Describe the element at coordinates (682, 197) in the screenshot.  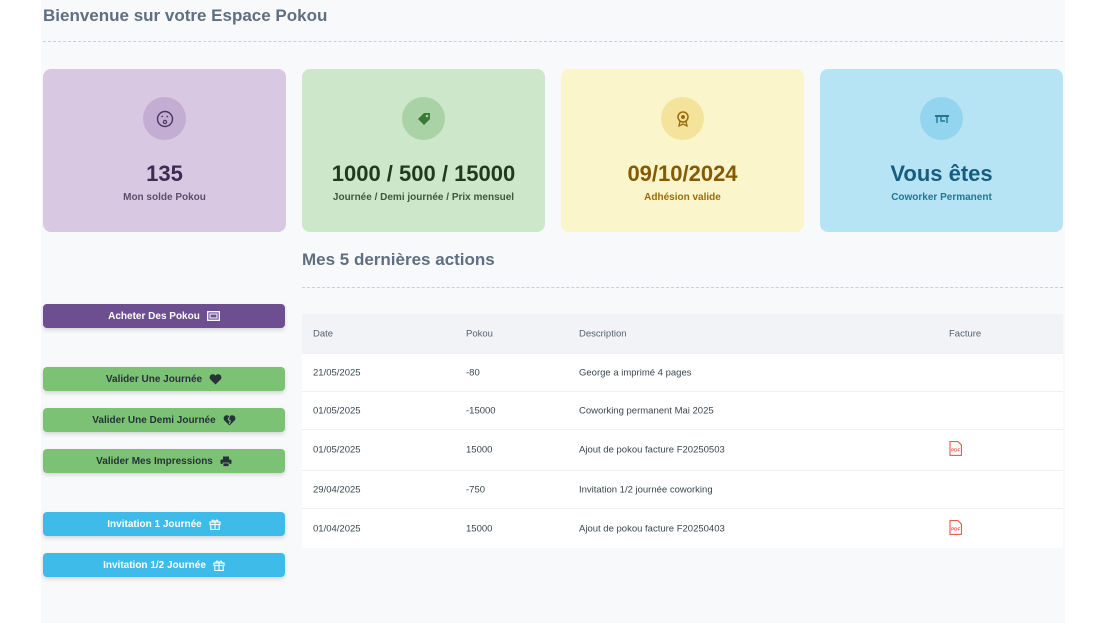
I see `membership-label: Adhésion valide` at that location.